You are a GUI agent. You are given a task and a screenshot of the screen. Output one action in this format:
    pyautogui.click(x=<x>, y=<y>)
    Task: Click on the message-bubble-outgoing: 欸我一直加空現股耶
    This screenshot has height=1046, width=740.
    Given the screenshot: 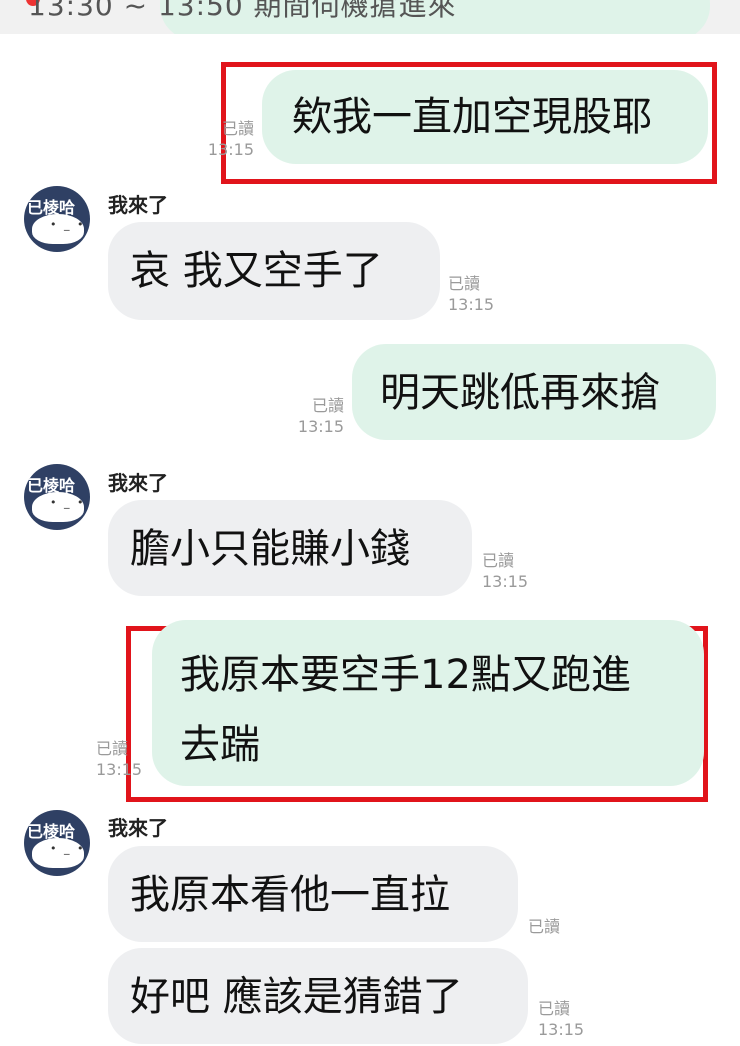 What is the action you would take?
    pyautogui.click(x=485, y=117)
    